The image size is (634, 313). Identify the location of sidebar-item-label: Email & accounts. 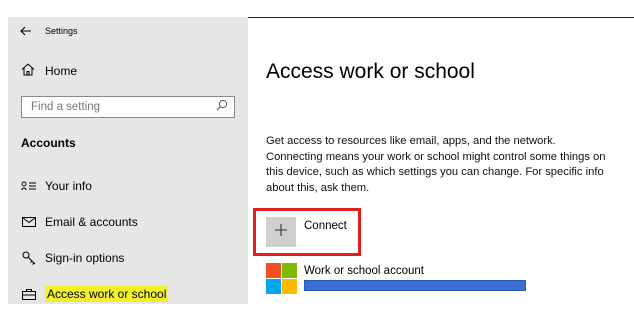
(91, 222).